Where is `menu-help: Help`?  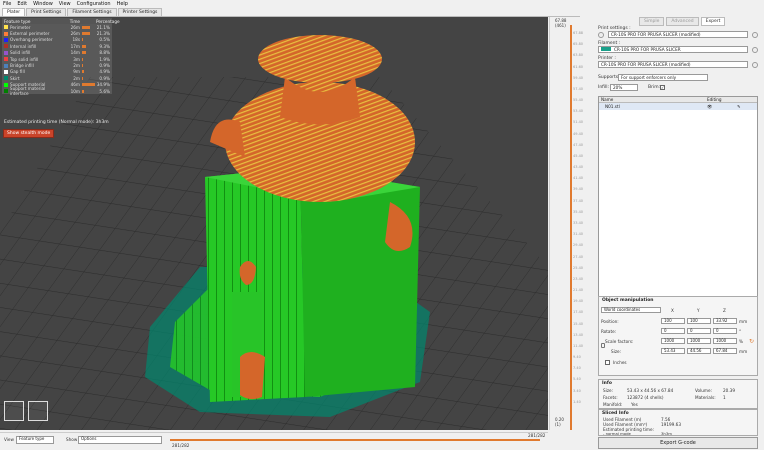 menu-help: Help is located at coordinates (122, 4).